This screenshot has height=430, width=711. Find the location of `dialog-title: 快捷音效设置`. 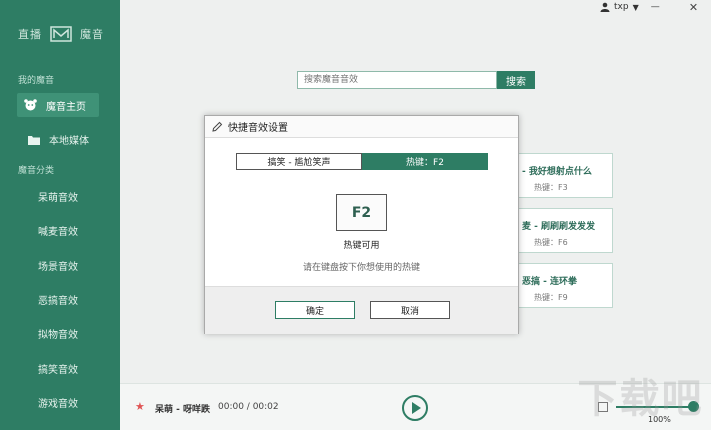

dialog-title: 快捷音效设置 is located at coordinates (258, 128).